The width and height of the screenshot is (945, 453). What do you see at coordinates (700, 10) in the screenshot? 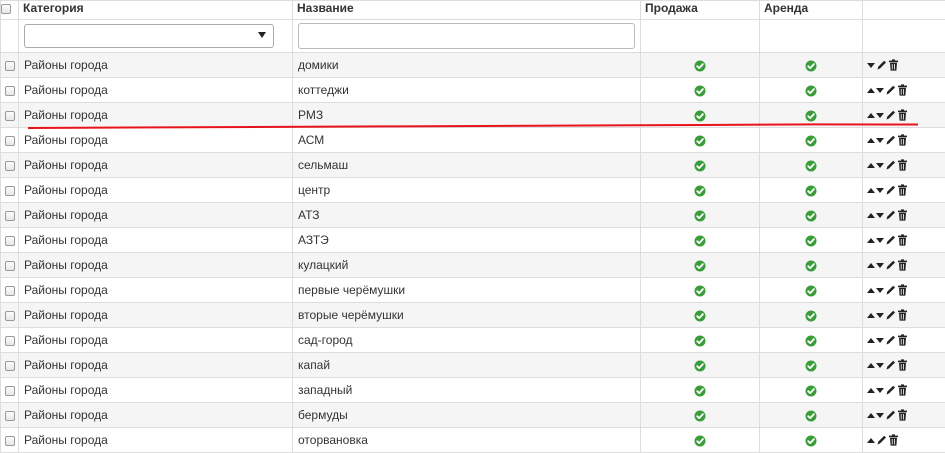
I see `column-header-sale: Продажа` at bounding box center [700, 10].